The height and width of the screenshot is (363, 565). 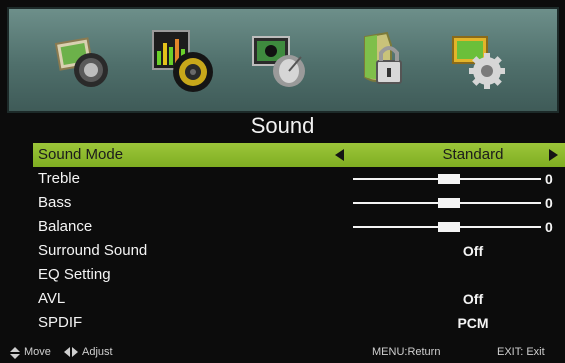 I want to click on balance-value: 0, so click(x=549, y=227).